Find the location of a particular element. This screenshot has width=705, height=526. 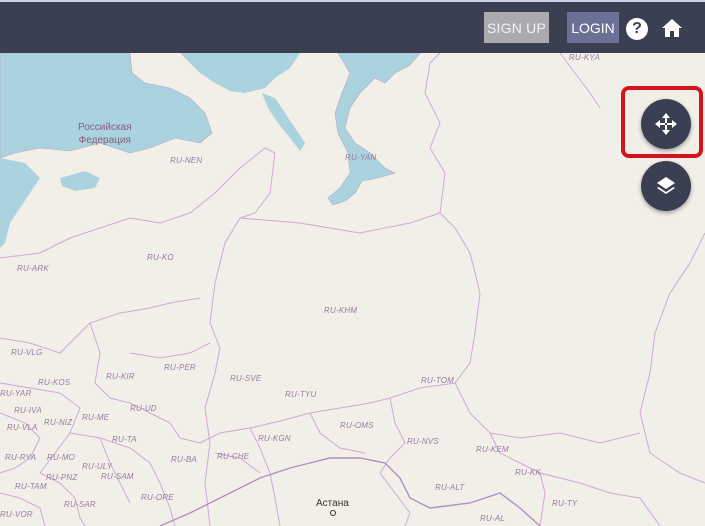

layers-button is located at coordinates (666, 186).